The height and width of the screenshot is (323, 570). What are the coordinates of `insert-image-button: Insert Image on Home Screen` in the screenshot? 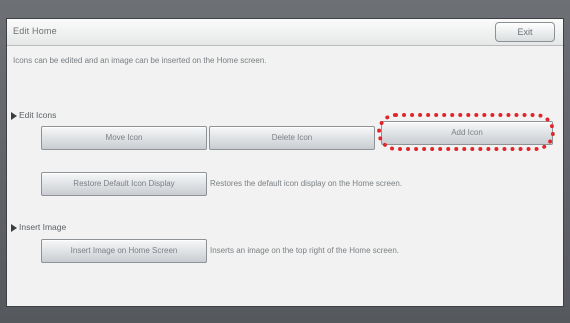 It's located at (124, 251).